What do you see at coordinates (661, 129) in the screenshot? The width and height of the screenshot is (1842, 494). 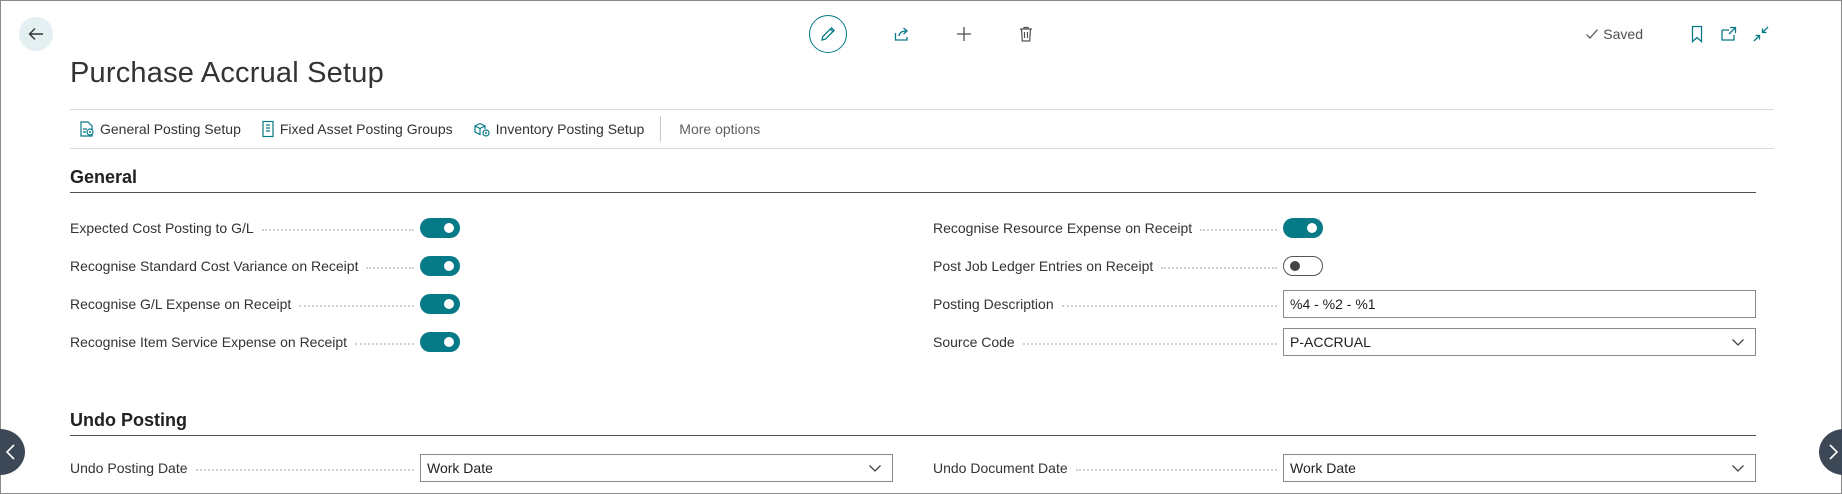 I see `action-separator` at bounding box center [661, 129].